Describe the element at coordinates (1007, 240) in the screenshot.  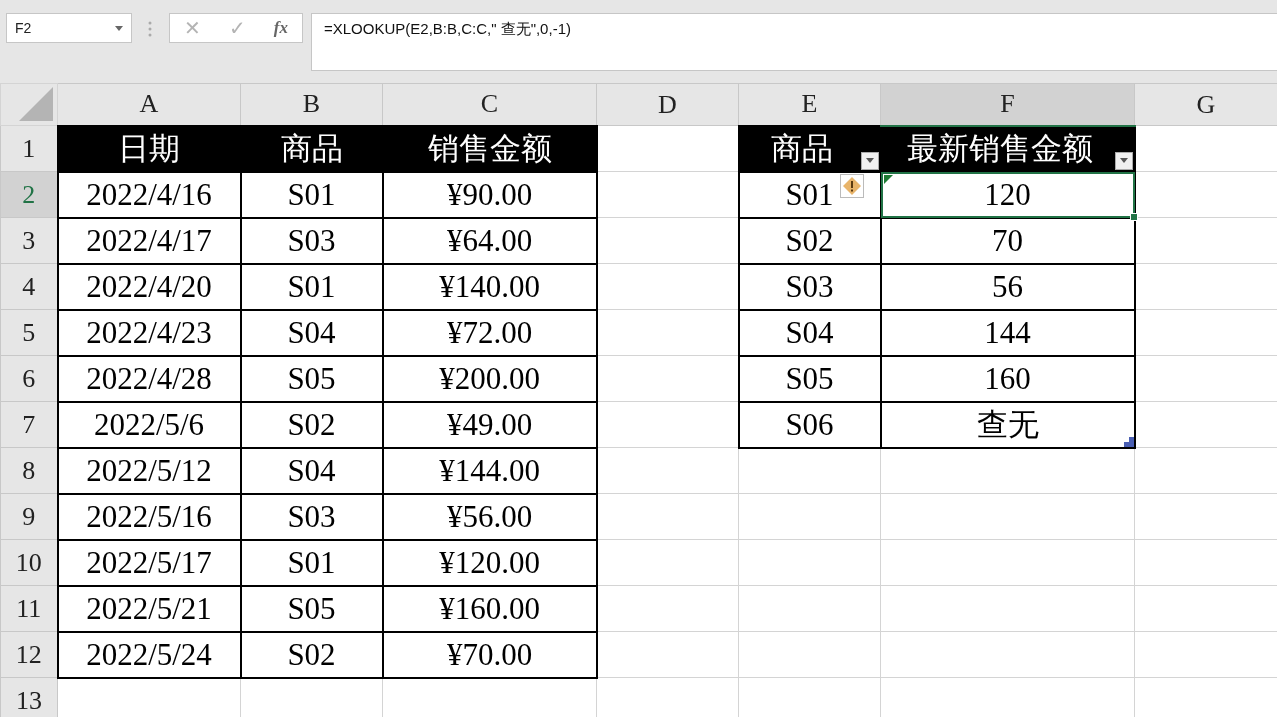
I see `cell-value: 70` at that location.